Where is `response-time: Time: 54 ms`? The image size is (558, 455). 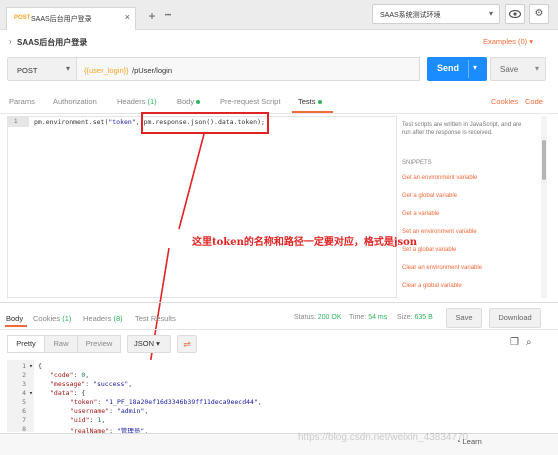 response-time: Time: 54 ms is located at coordinates (368, 317).